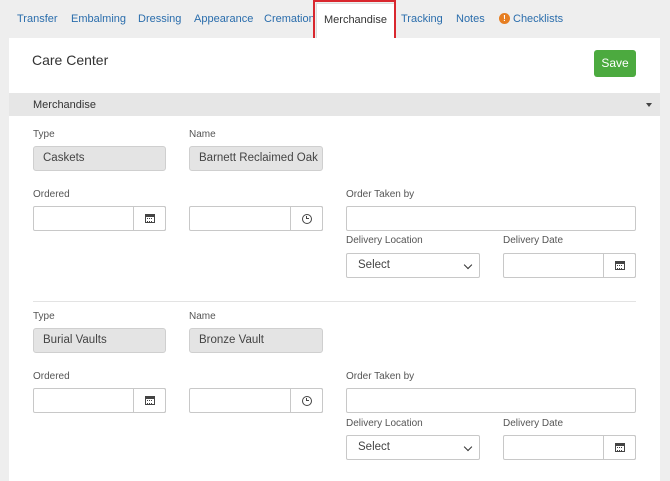 This screenshot has height=481, width=670. Describe the element at coordinates (615, 63) in the screenshot. I see `save-button: Save` at that location.